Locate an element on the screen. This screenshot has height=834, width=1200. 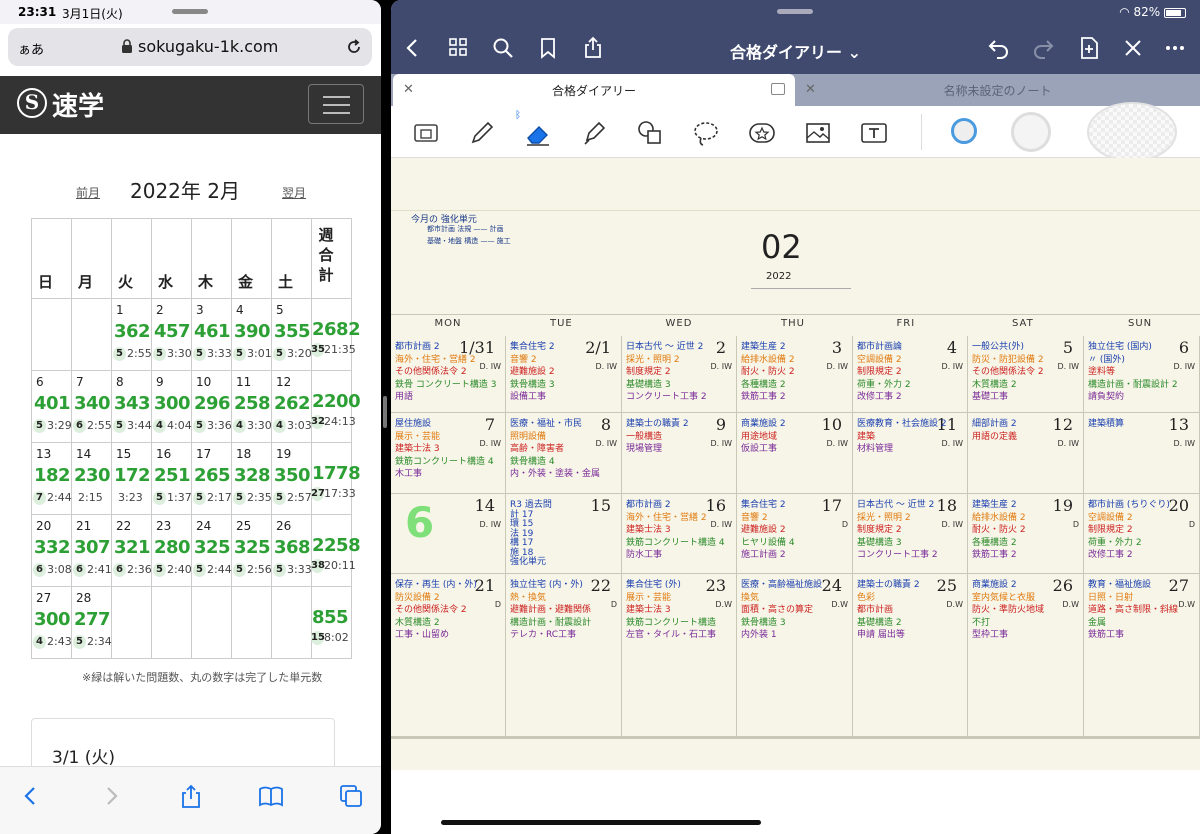
calendar-day-cell: 9 300 4 4:04 is located at coordinates (171, 406).